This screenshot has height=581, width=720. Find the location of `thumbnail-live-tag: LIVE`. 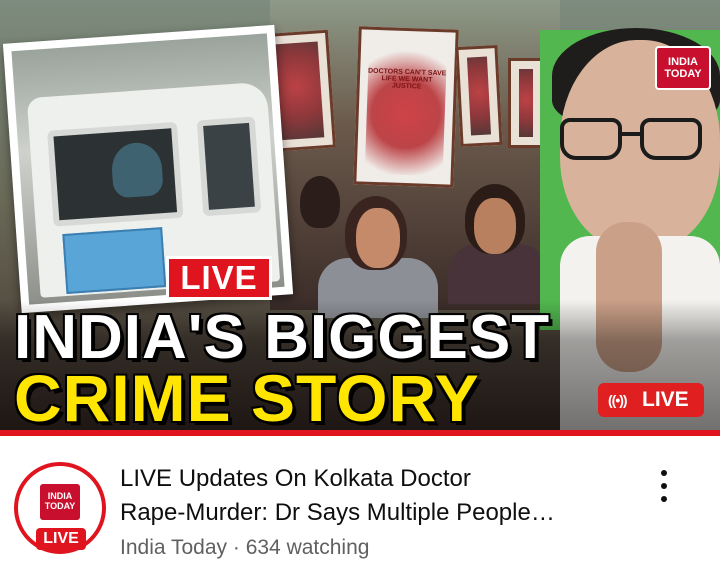

thumbnail-live-tag: LIVE is located at coordinates (219, 278).